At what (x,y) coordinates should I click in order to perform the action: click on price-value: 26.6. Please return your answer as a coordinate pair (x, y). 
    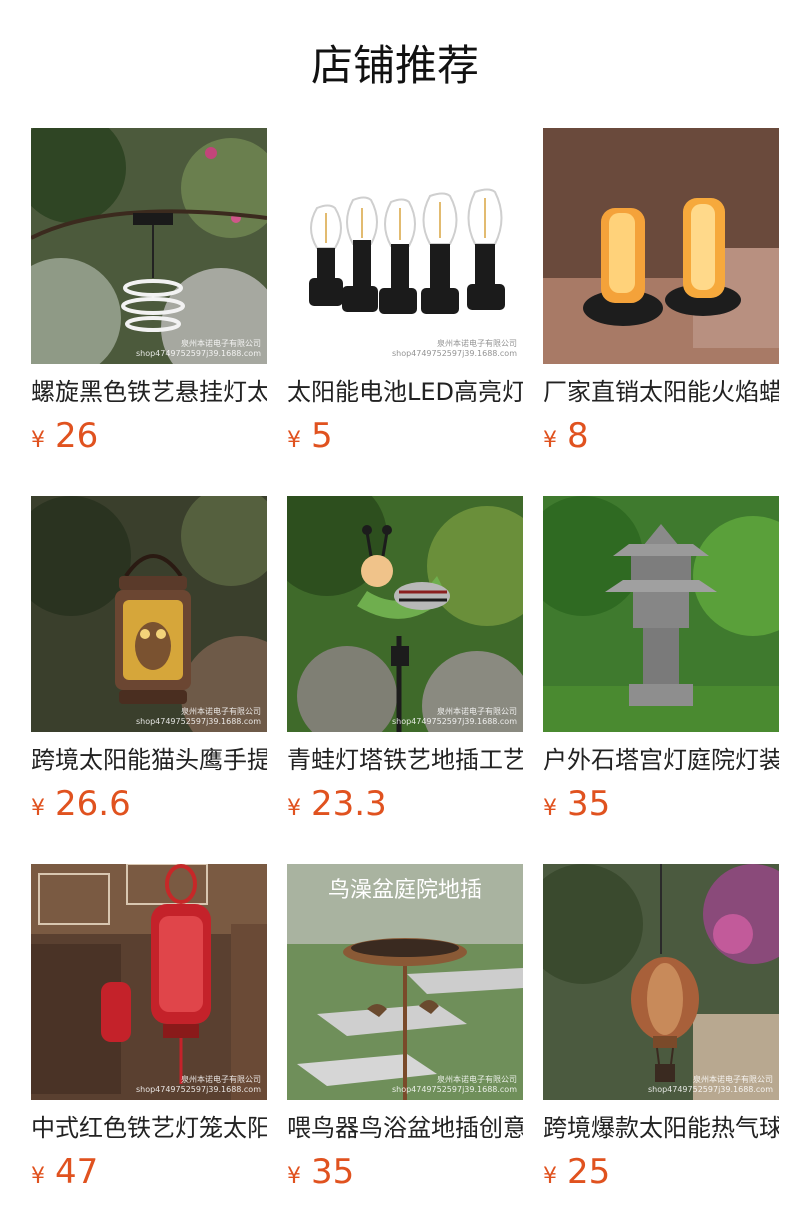
    Looking at the image, I should click on (93, 804).